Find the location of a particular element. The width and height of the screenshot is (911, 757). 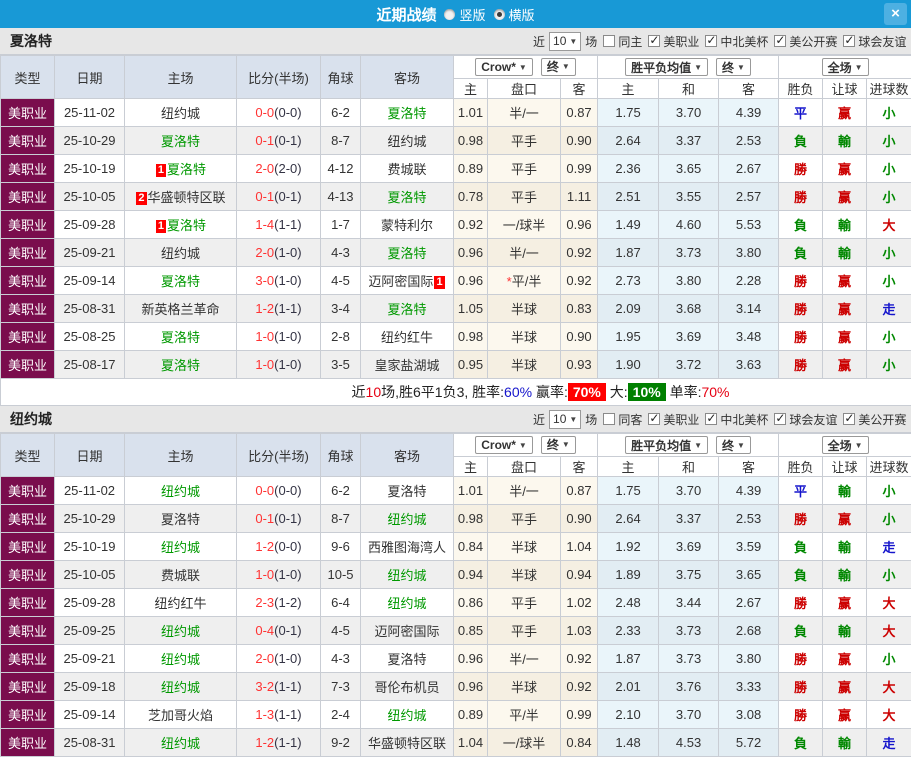

odds-value: 平手 is located at coordinates (524, 169).